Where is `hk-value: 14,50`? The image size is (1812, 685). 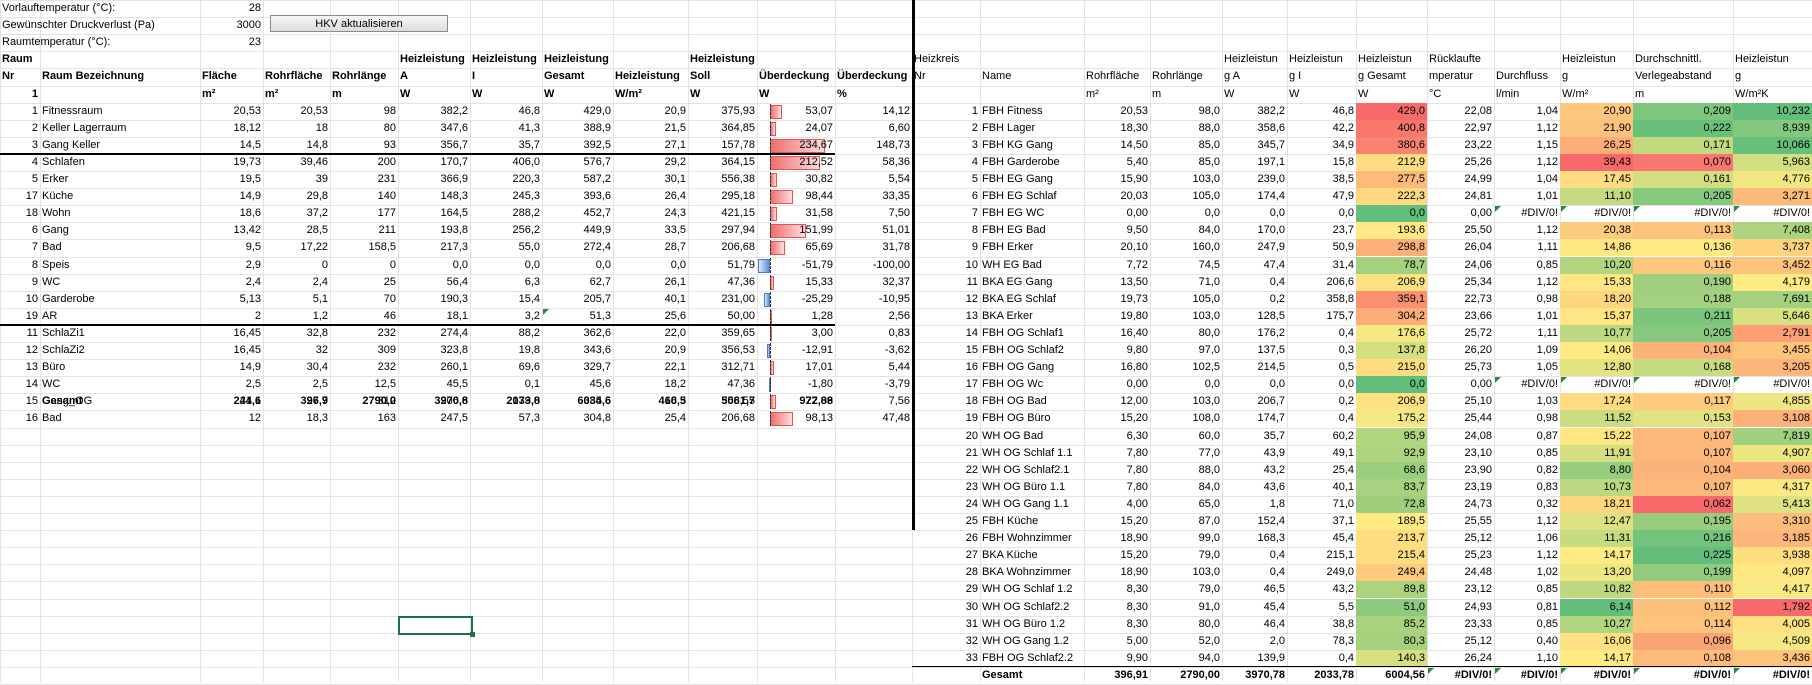 hk-value: 14,50 is located at coordinates (1117, 145).